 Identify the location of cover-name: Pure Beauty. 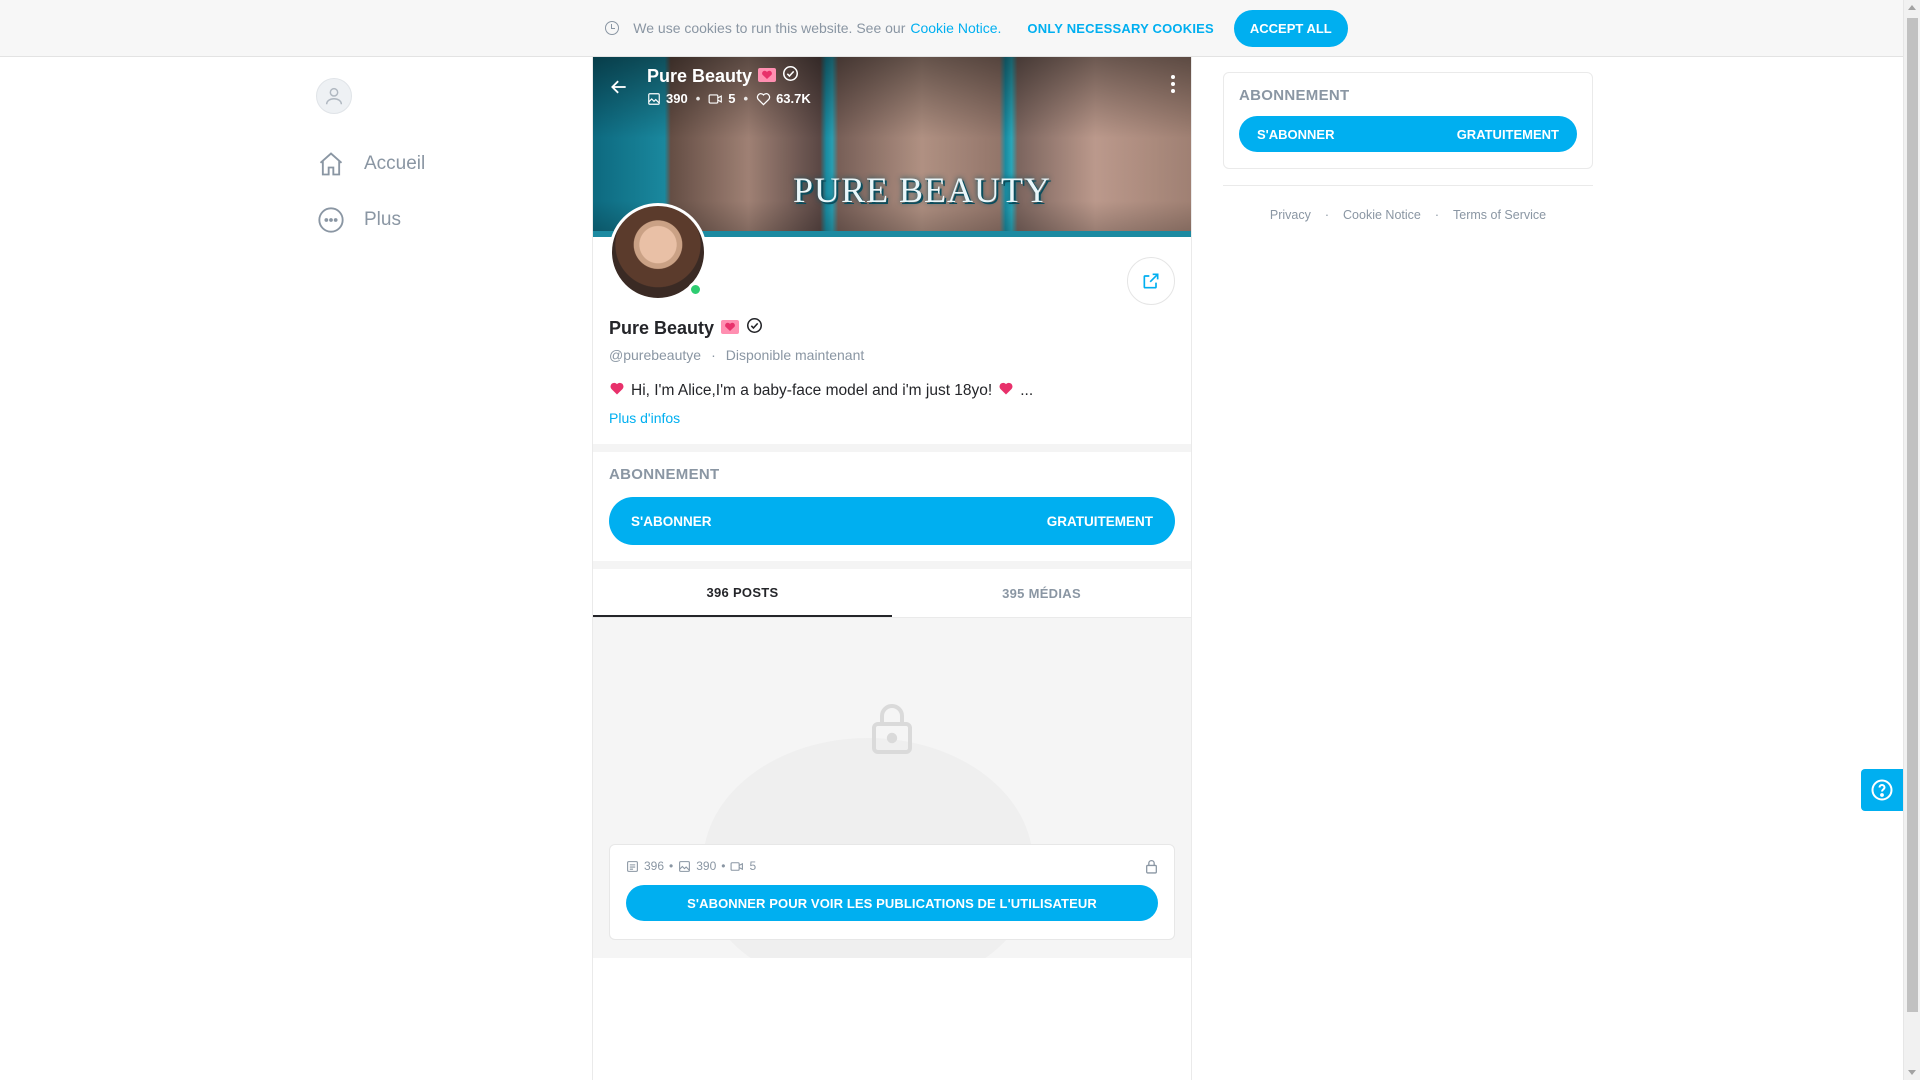
(700, 75).